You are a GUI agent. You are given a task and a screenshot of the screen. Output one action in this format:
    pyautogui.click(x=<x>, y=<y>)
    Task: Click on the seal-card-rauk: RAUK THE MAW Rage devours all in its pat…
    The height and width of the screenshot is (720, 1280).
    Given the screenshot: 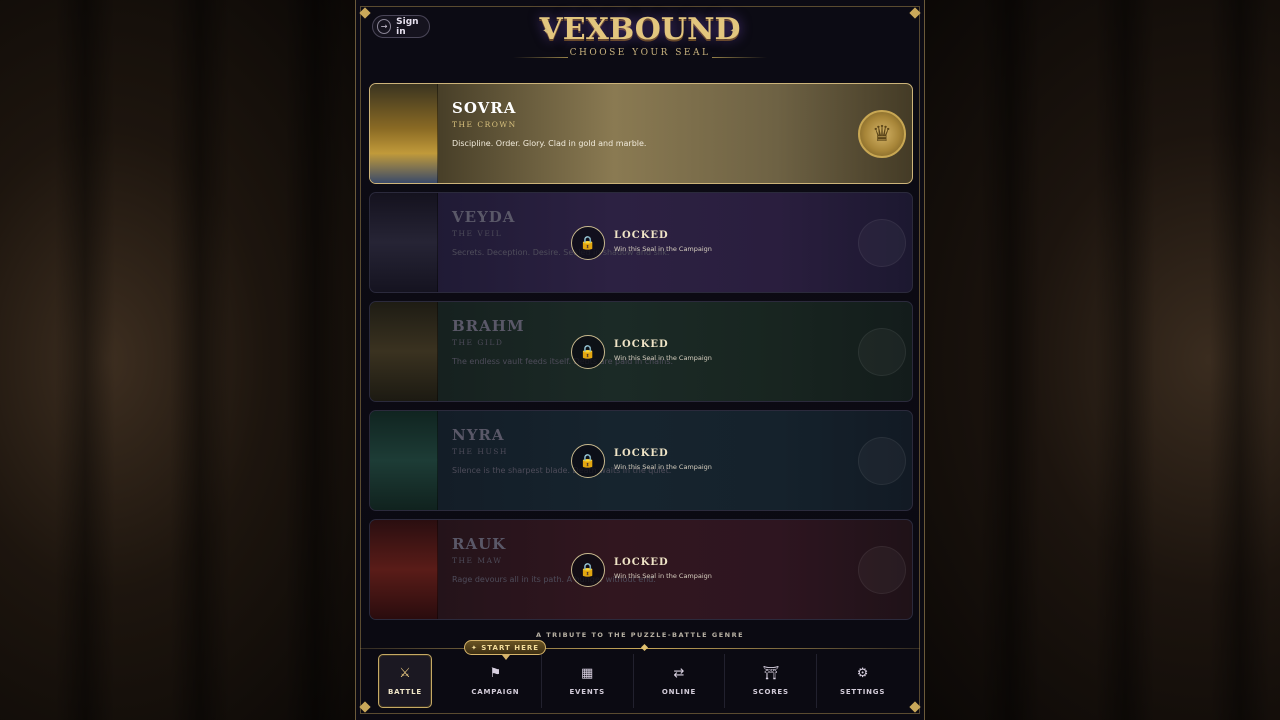 What is the action you would take?
    pyautogui.click(x=641, y=569)
    